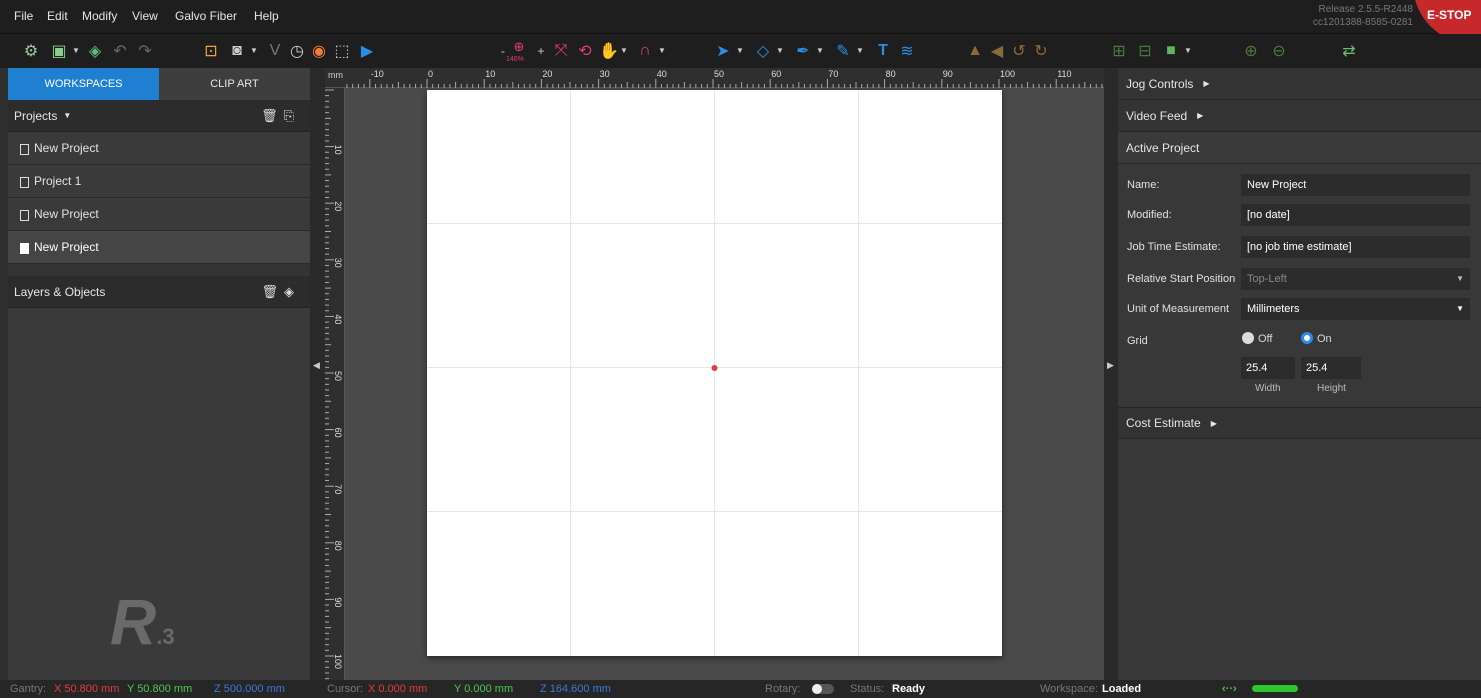  I want to click on select-icon: ➤, so click(723, 51).